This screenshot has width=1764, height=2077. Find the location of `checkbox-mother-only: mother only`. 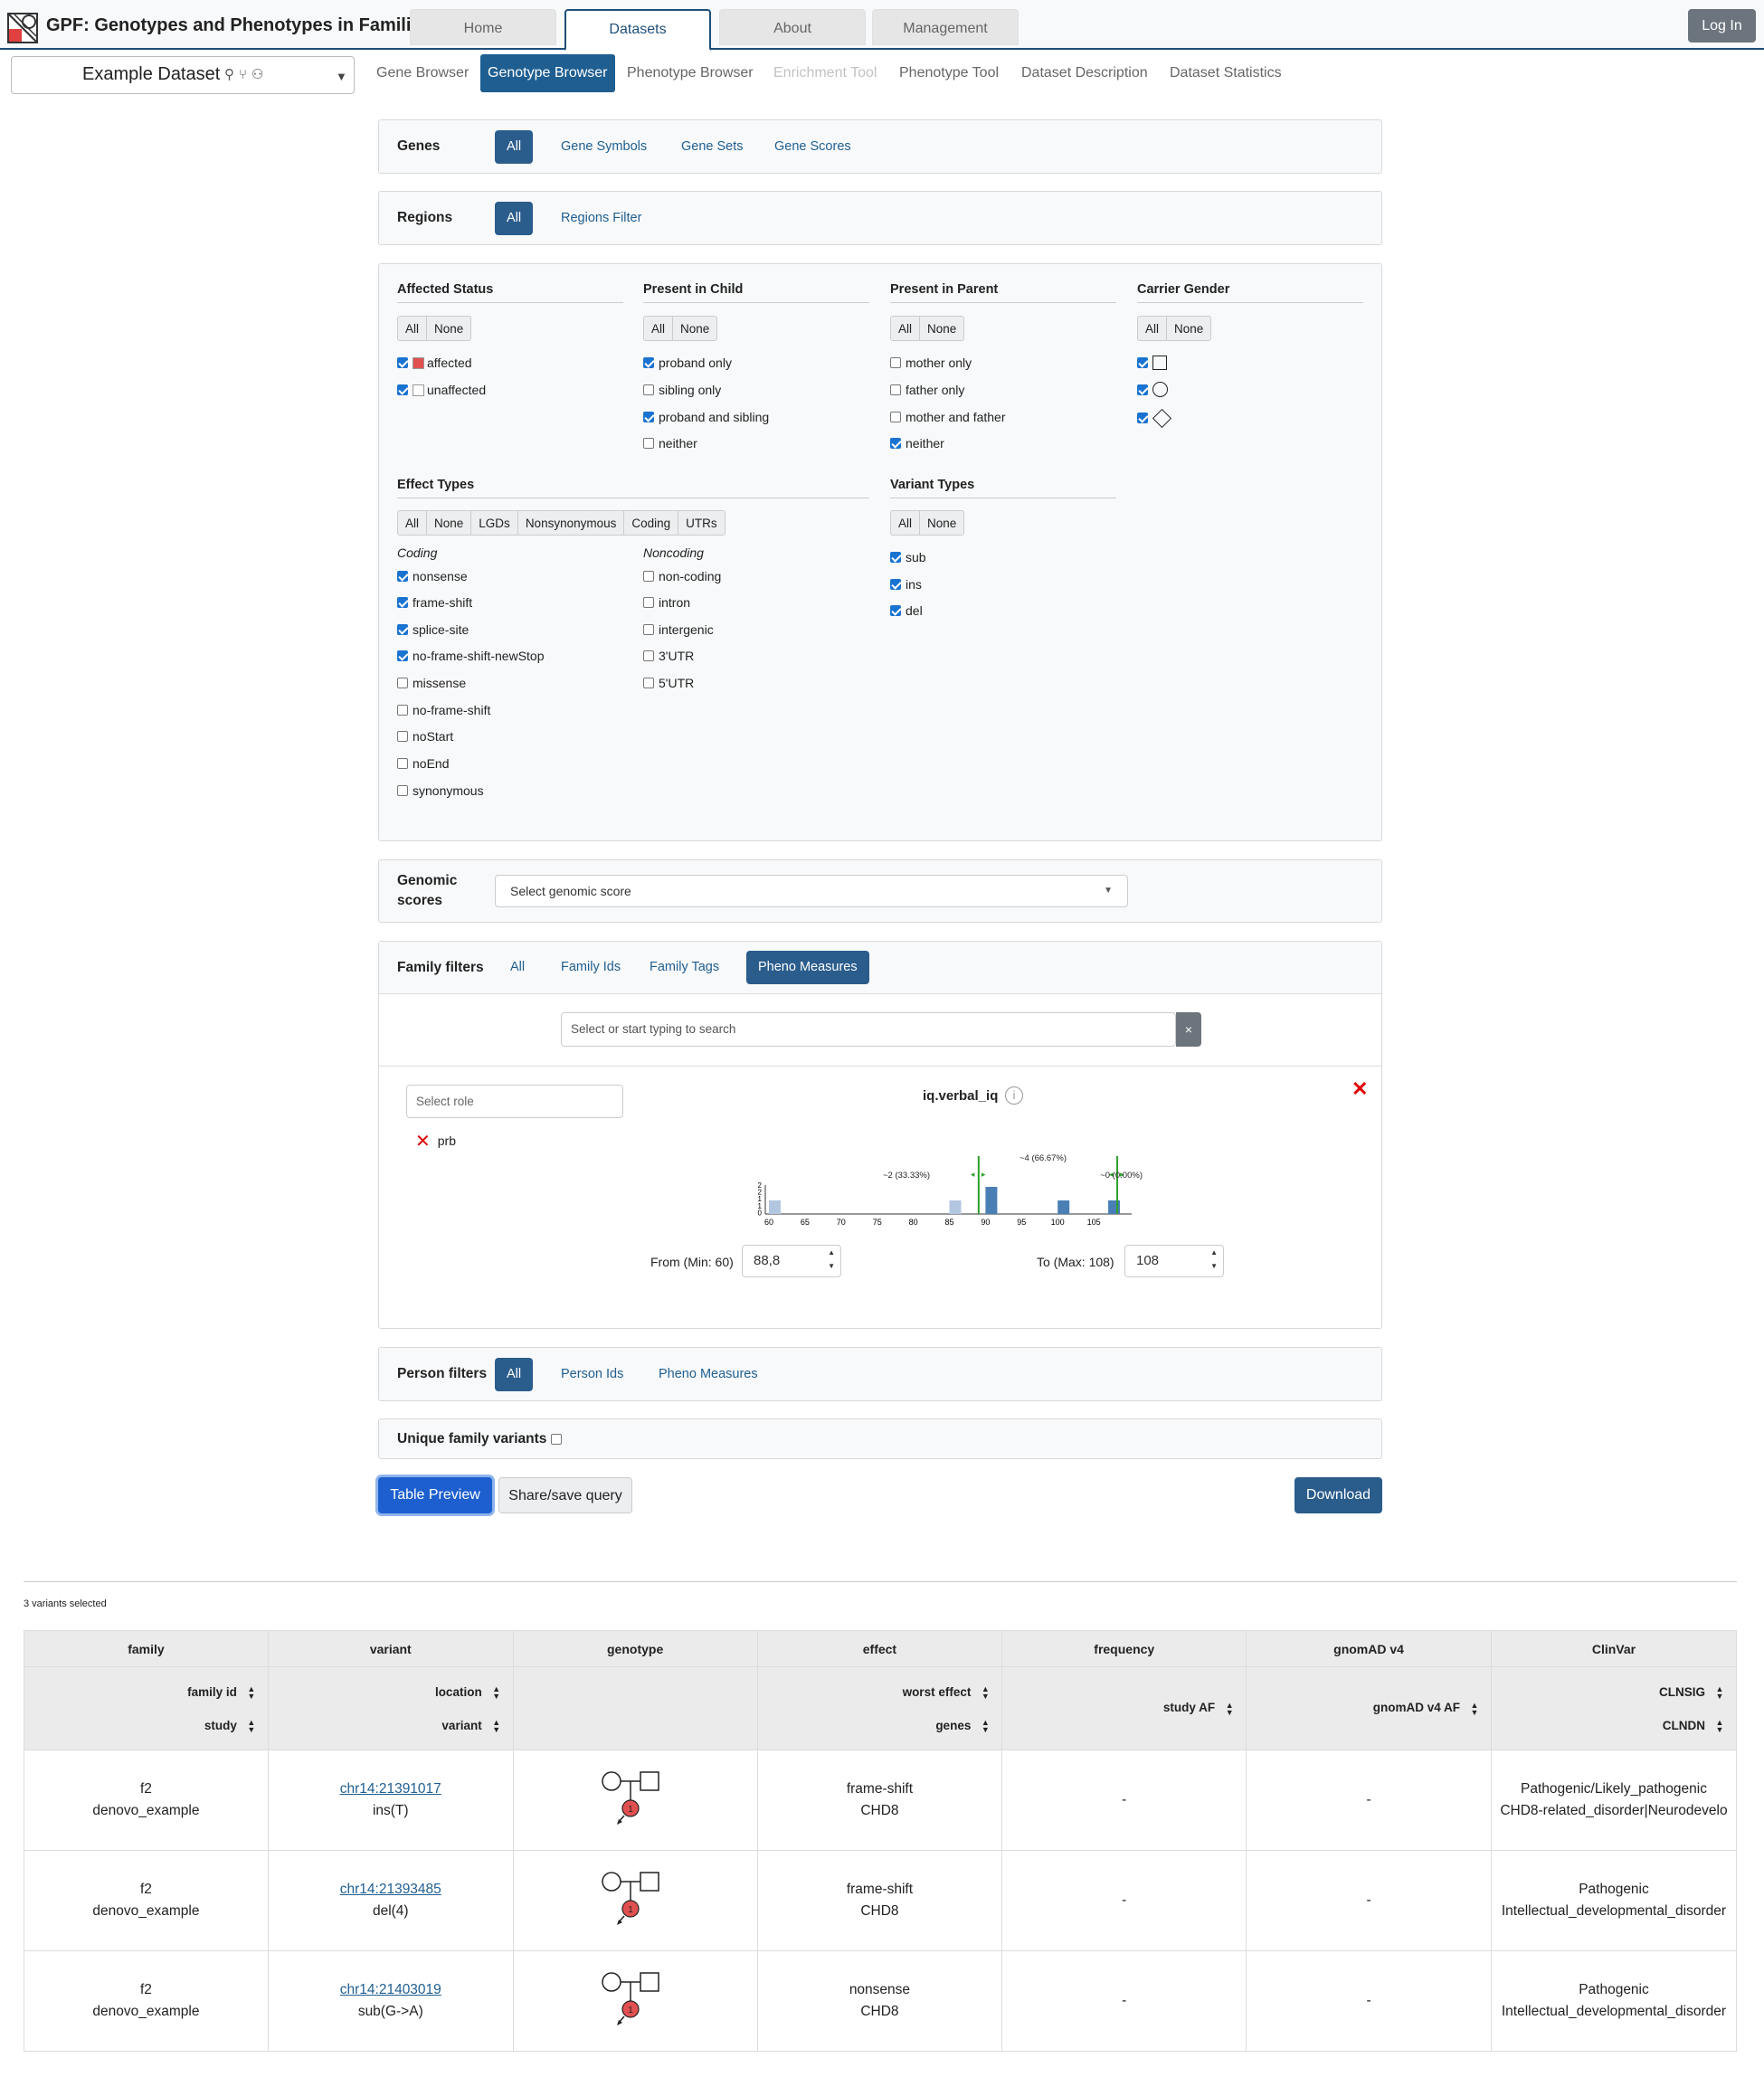

checkbox-mother-only: mother only is located at coordinates (931, 363).